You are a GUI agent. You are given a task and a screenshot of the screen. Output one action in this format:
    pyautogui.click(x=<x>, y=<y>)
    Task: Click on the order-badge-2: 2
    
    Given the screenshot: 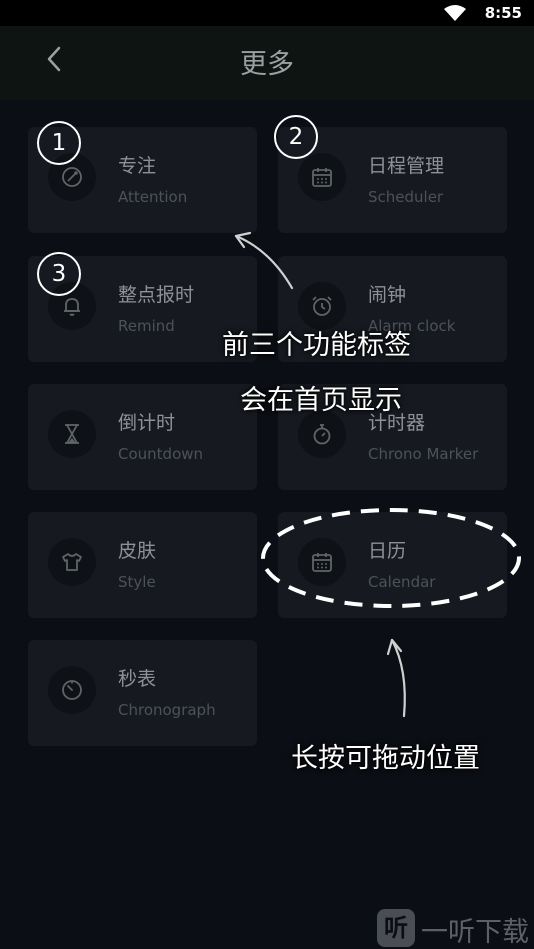 What is the action you would take?
    pyautogui.click(x=296, y=137)
    